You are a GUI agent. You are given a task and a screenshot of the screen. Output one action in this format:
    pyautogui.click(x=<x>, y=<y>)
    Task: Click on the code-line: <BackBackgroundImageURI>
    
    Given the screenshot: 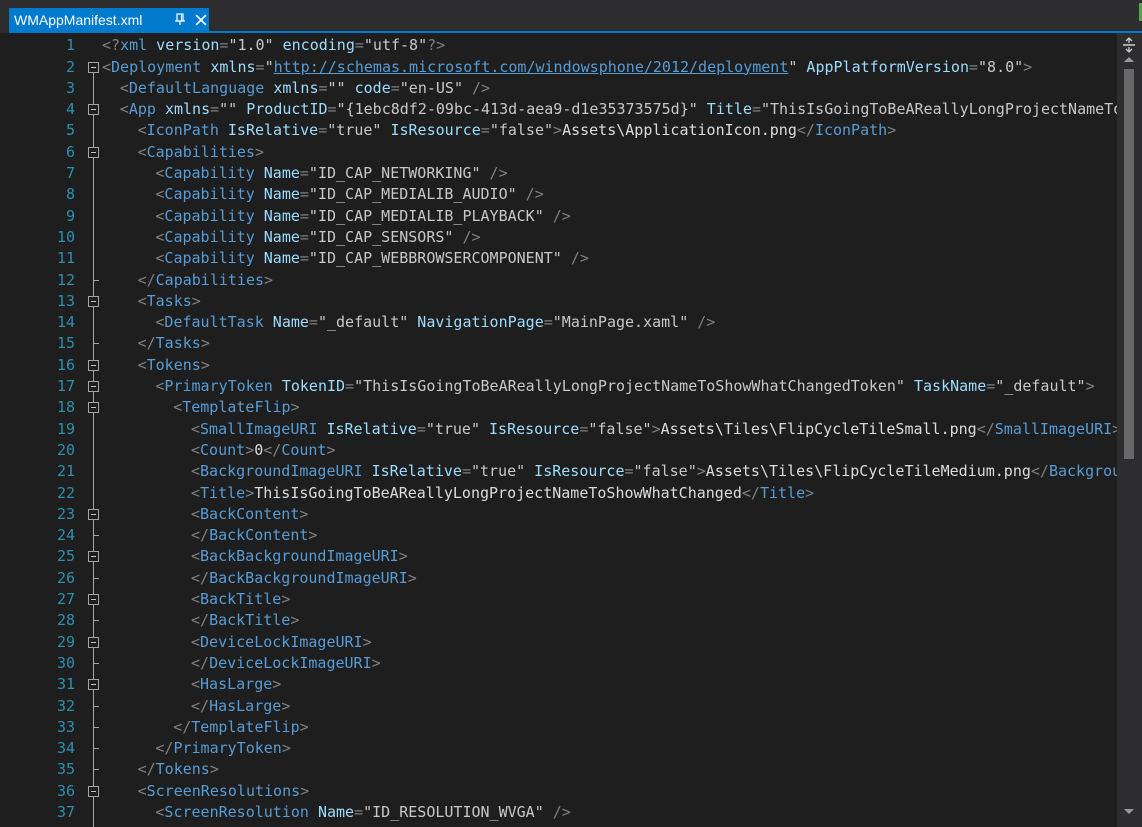 What is the action you would take?
    pyautogui.click(x=299, y=556)
    